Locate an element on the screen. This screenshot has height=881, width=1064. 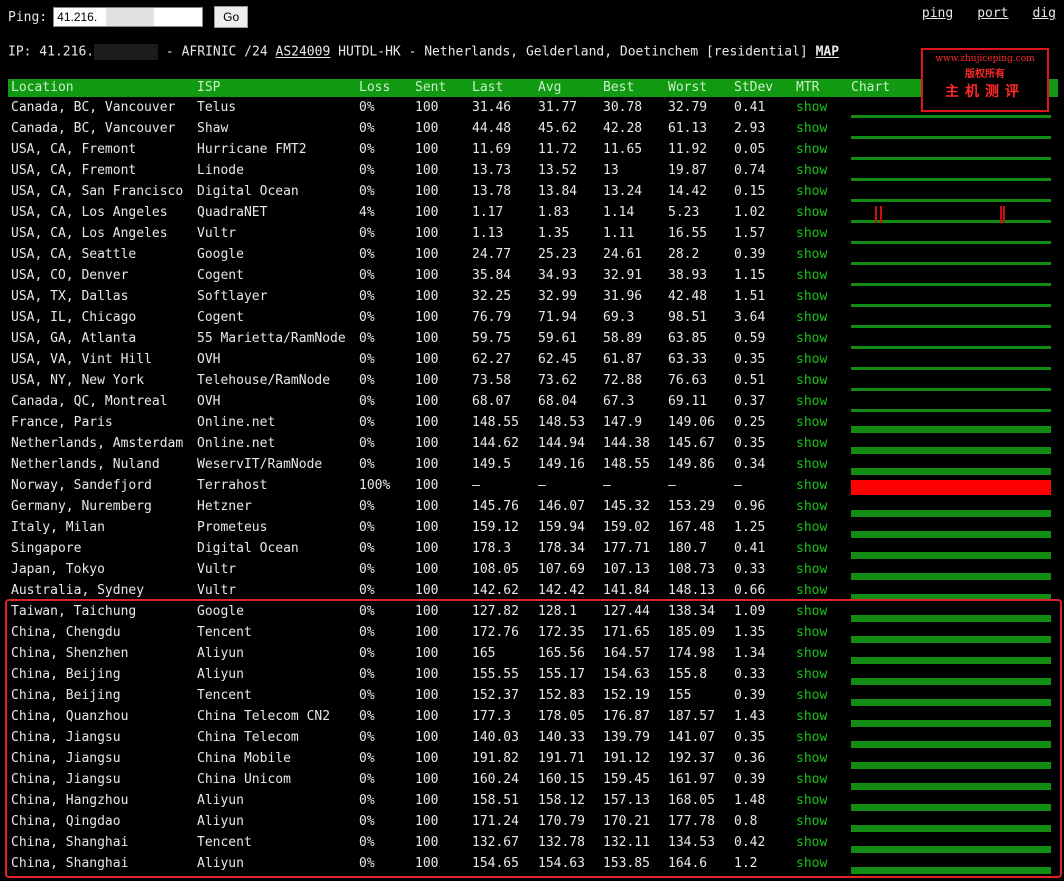
cell-isp: Online.net is located at coordinates (236, 422).